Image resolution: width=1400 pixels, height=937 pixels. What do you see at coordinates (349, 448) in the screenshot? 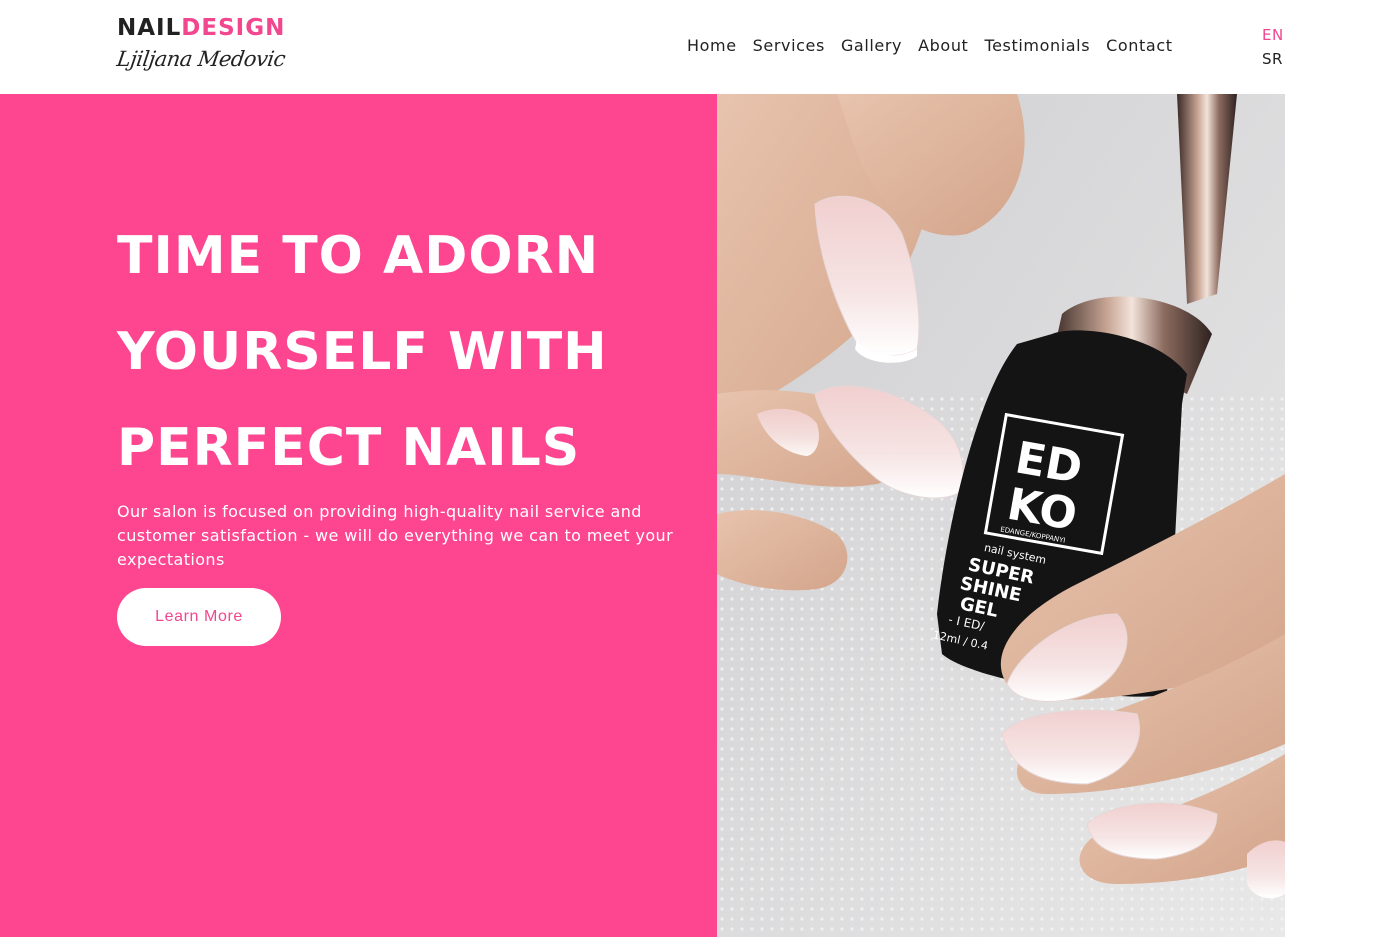
I see `hero-title-line-3: PERFECT NAILS` at bounding box center [349, 448].